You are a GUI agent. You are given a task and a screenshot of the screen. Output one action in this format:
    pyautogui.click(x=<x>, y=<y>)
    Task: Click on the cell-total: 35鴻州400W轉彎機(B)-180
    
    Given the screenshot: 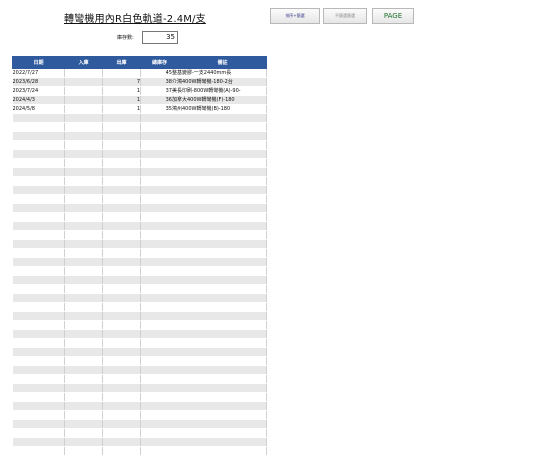 What is the action you would take?
    pyautogui.click(x=203, y=109)
    